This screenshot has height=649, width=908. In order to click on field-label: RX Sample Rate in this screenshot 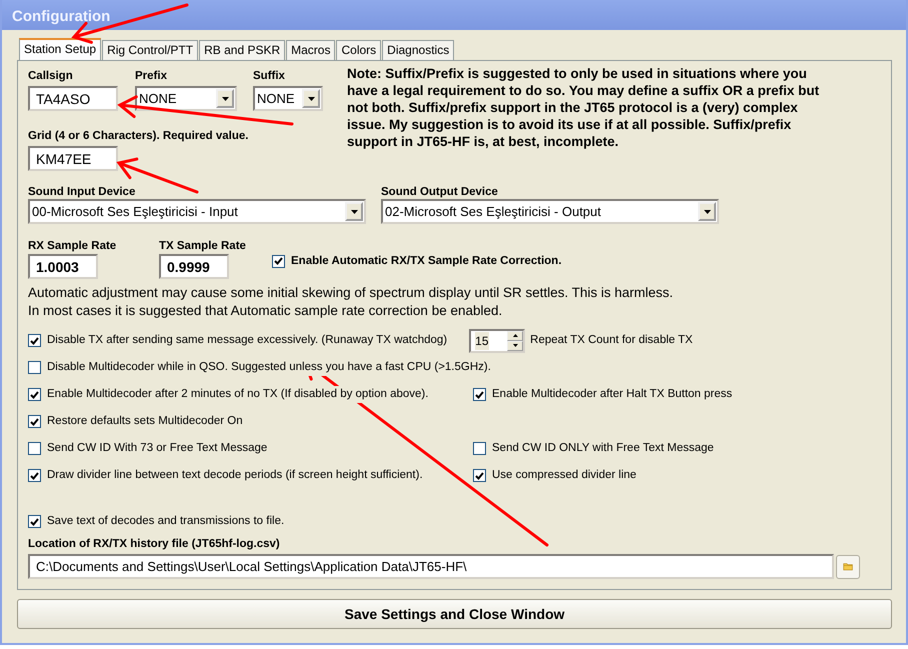, I will do `click(73, 246)`.